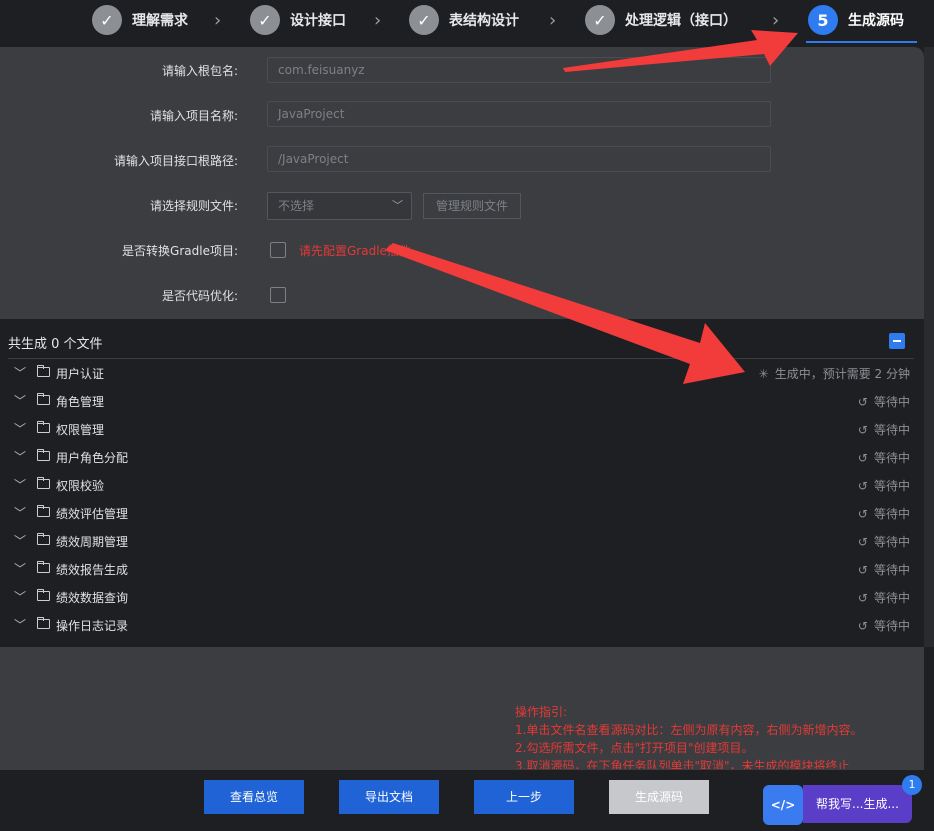 The height and width of the screenshot is (831, 934). I want to click on step-1: ✓ 理解需求, so click(140, 20).